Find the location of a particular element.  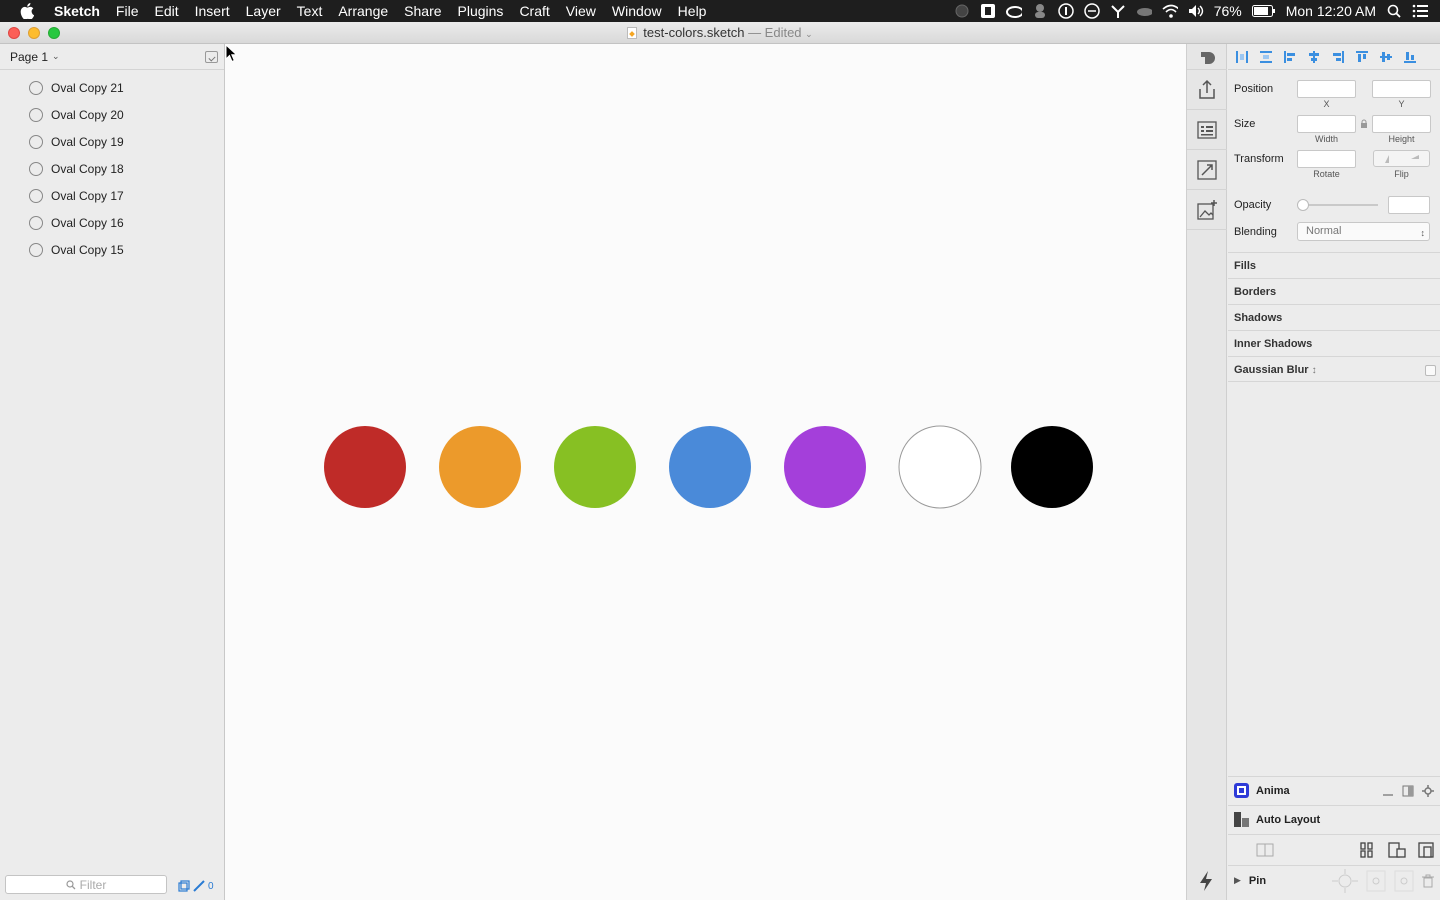

menu-help: Help is located at coordinates (692, 11).